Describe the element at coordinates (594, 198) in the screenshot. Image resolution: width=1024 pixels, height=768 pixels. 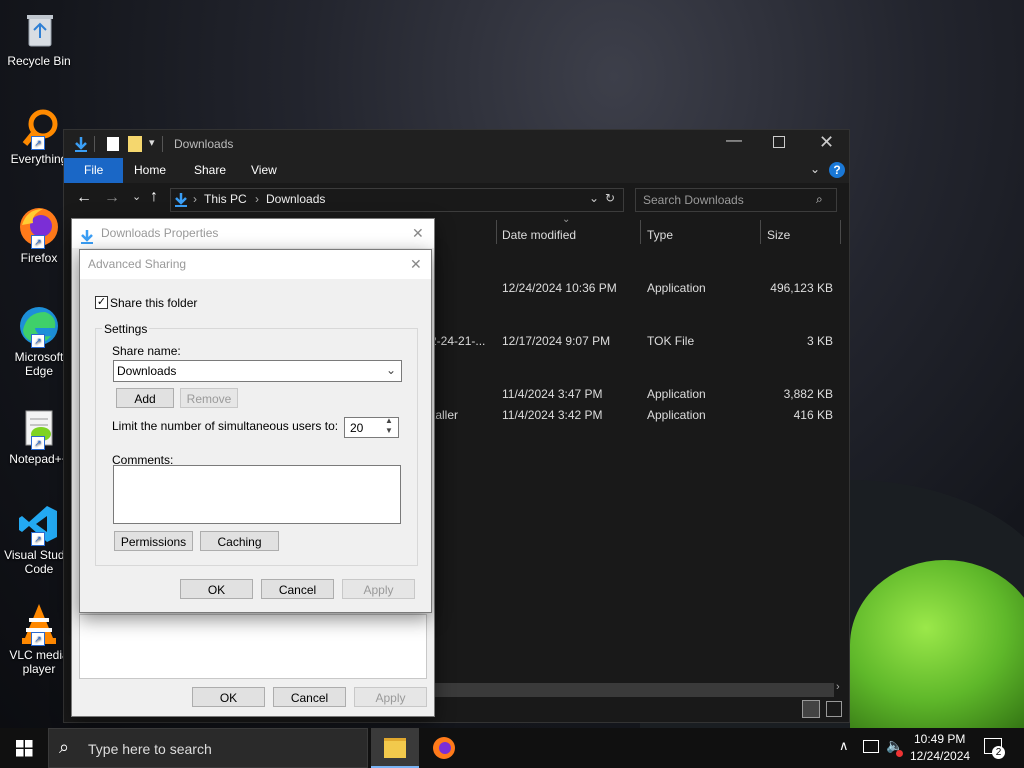
I see `address-dropdown-icon: ⌄` at that location.